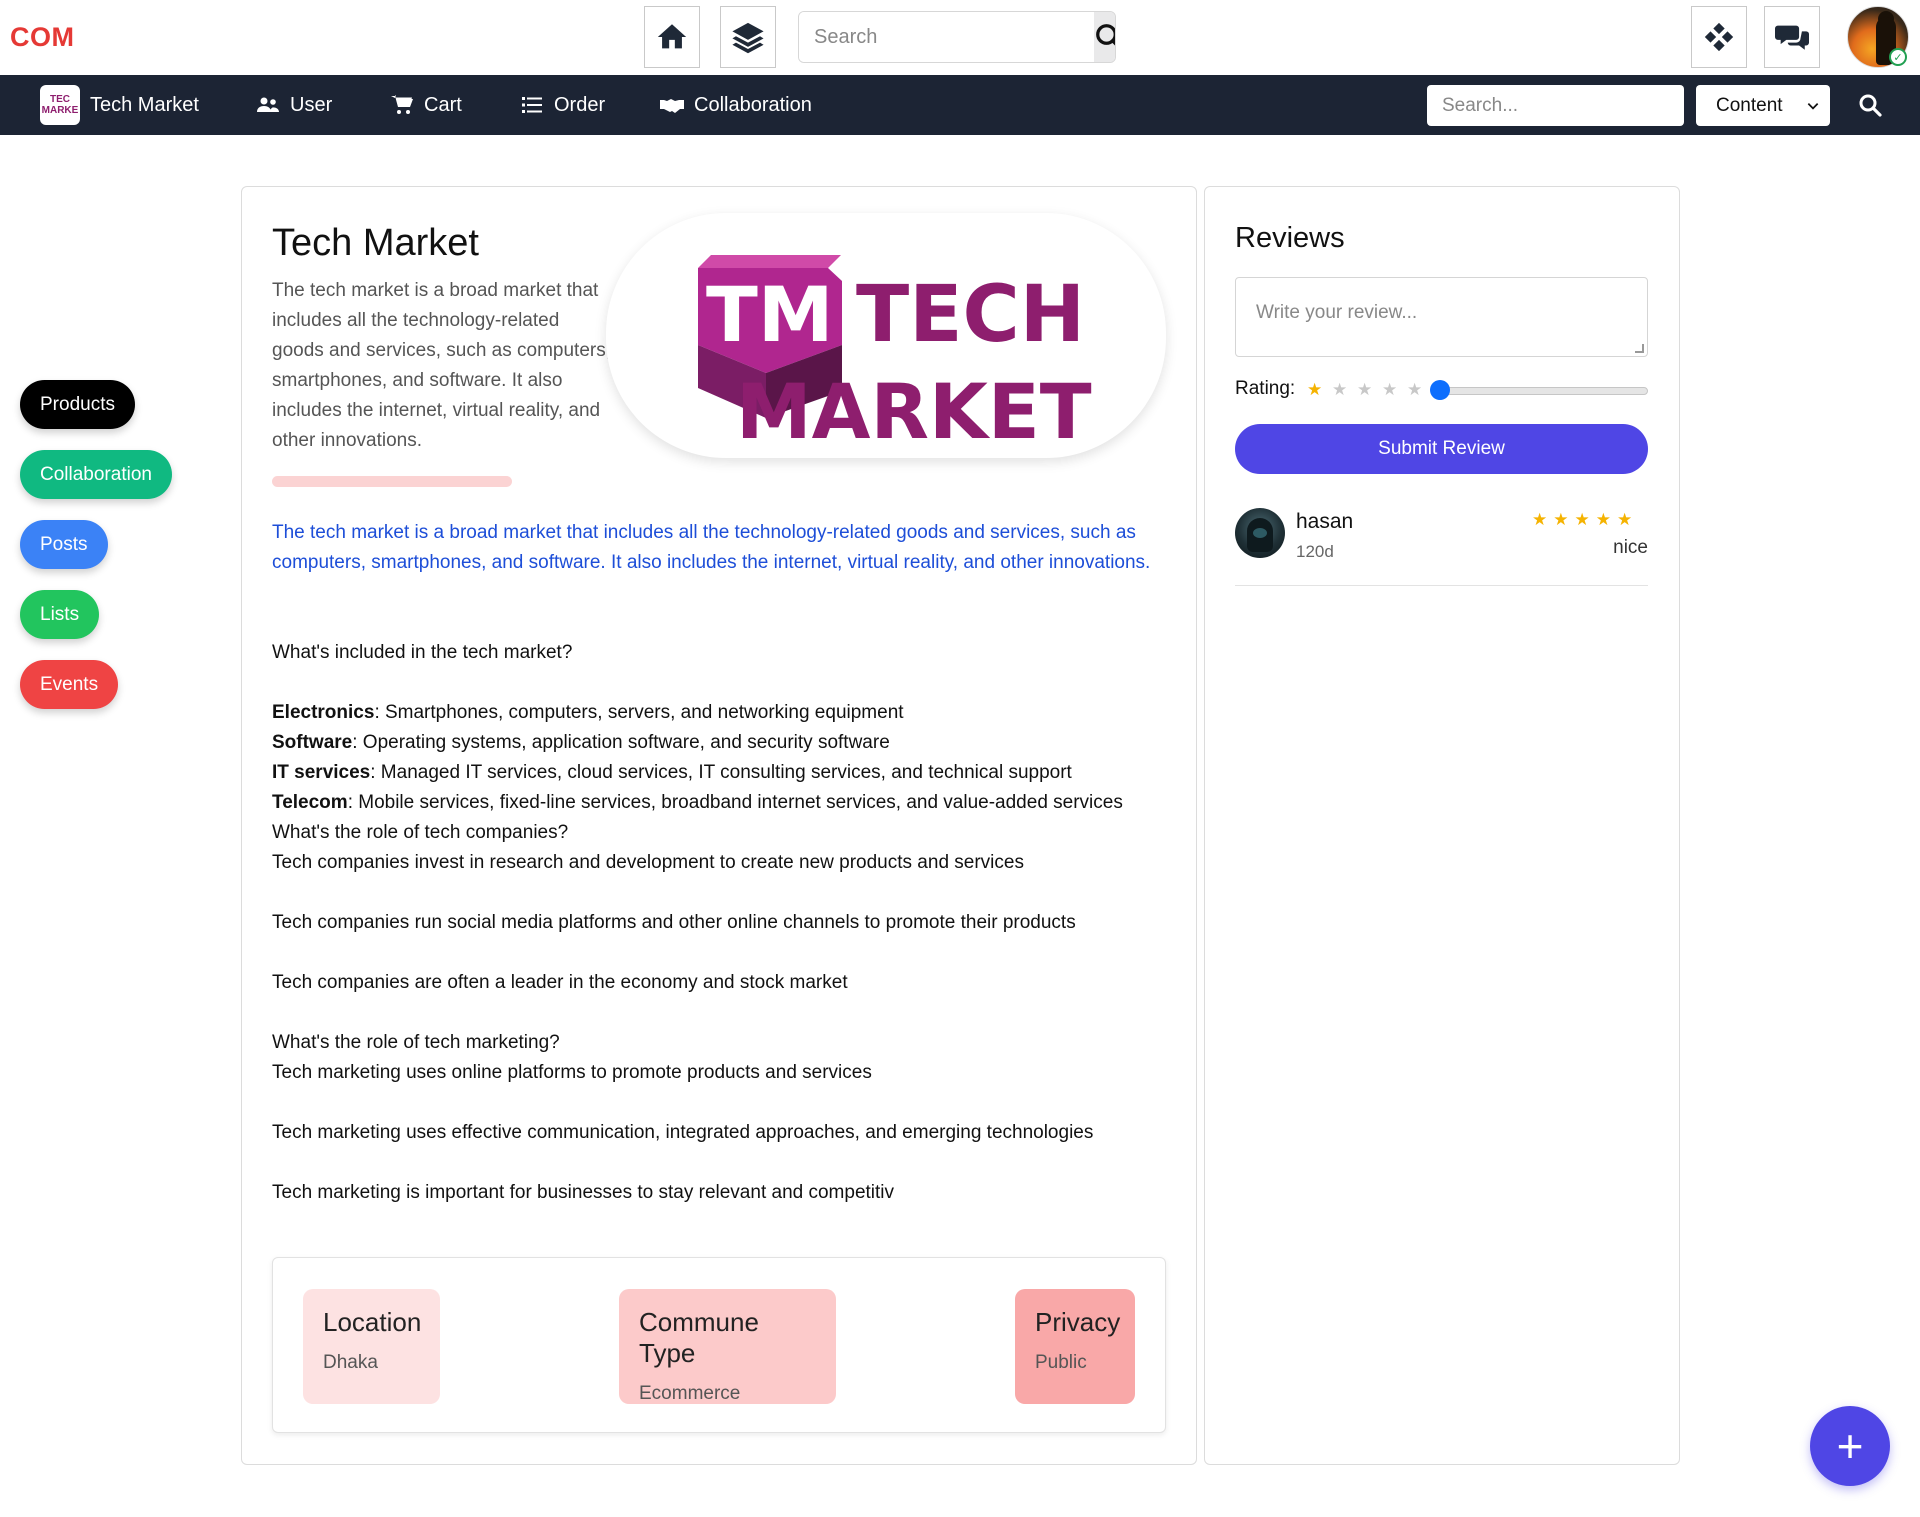 The width and height of the screenshot is (1920, 1517). Describe the element at coordinates (1290, 238) in the screenshot. I see `reviews-title: Reviews` at that location.